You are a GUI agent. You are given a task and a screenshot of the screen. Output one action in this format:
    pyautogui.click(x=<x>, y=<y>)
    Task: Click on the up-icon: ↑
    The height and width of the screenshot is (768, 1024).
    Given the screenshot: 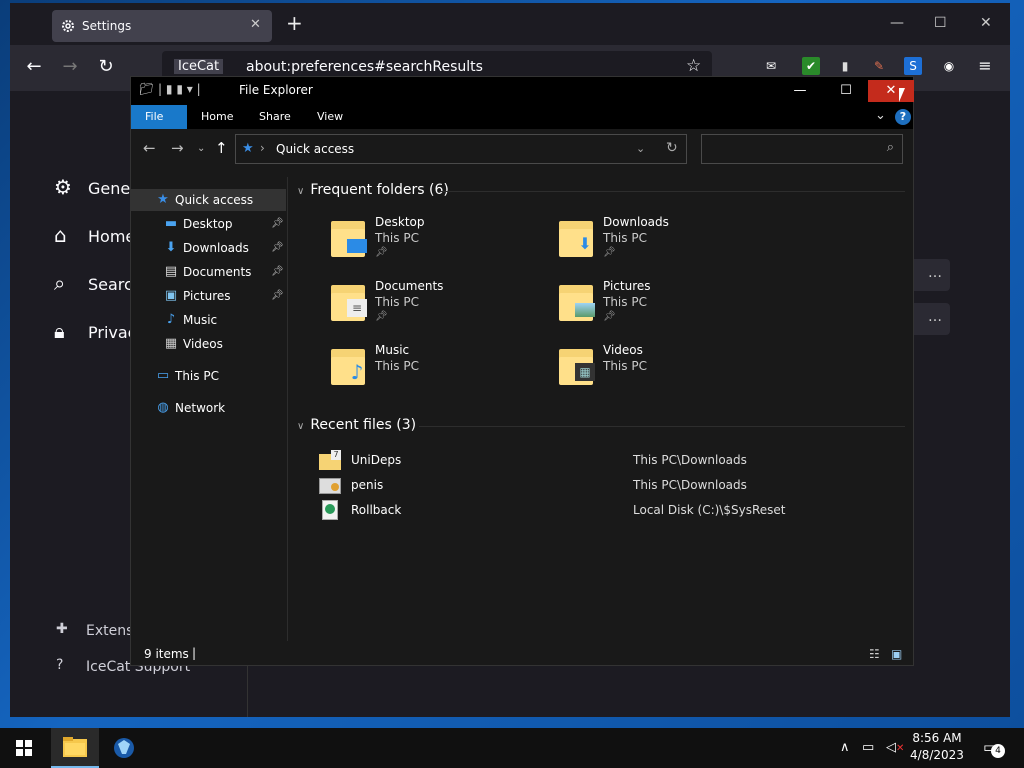 What is the action you would take?
    pyautogui.click(x=221, y=148)
    